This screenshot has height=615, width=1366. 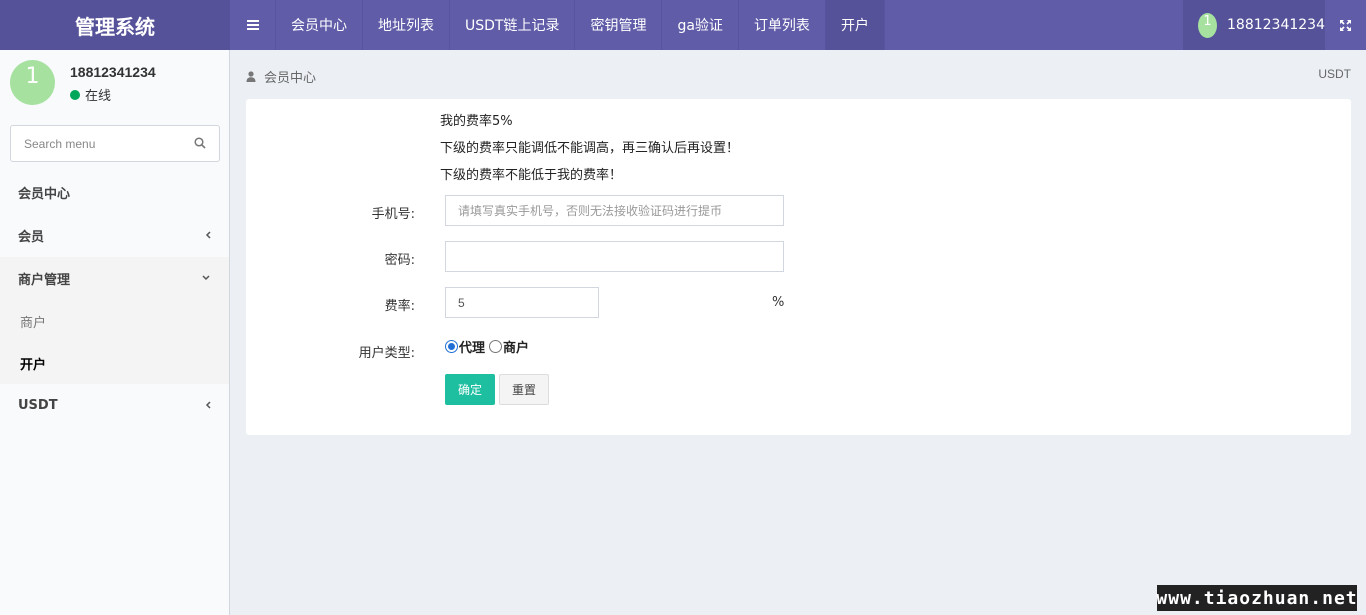 I want to click on sidebar-subitem-open-account: 开户, so click(x=114, y=363).